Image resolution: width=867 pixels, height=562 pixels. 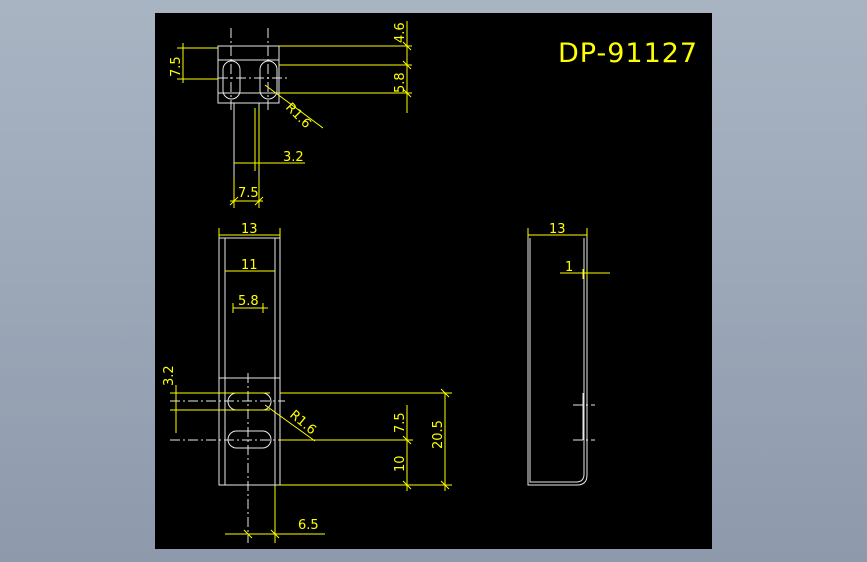 I want to click on side-profile, so click(x=557, y=362).